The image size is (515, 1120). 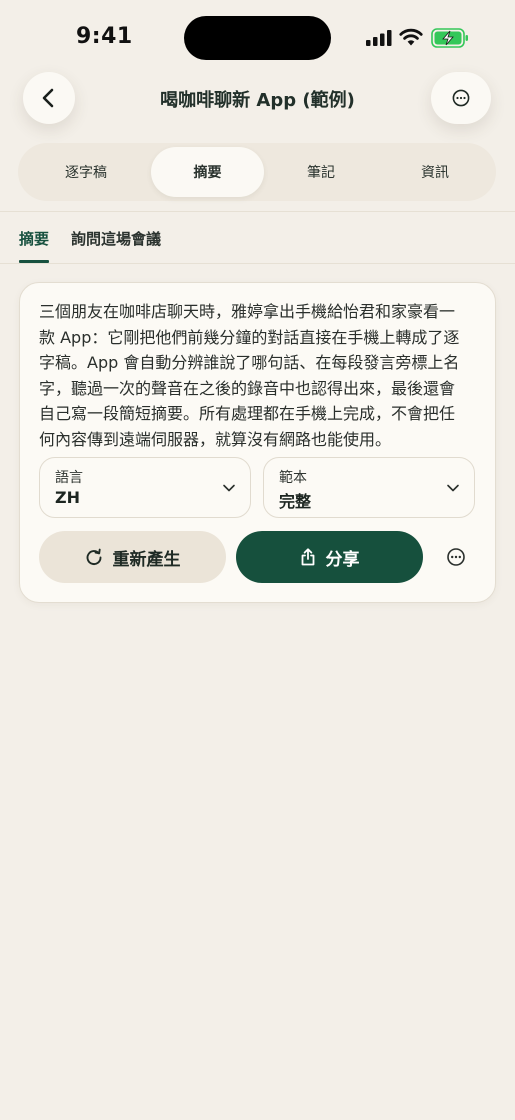 What do you see at coordinates (435, 172) in the screenshot?
I see `tab-info: 資訊` at bounding box center [435, 172].